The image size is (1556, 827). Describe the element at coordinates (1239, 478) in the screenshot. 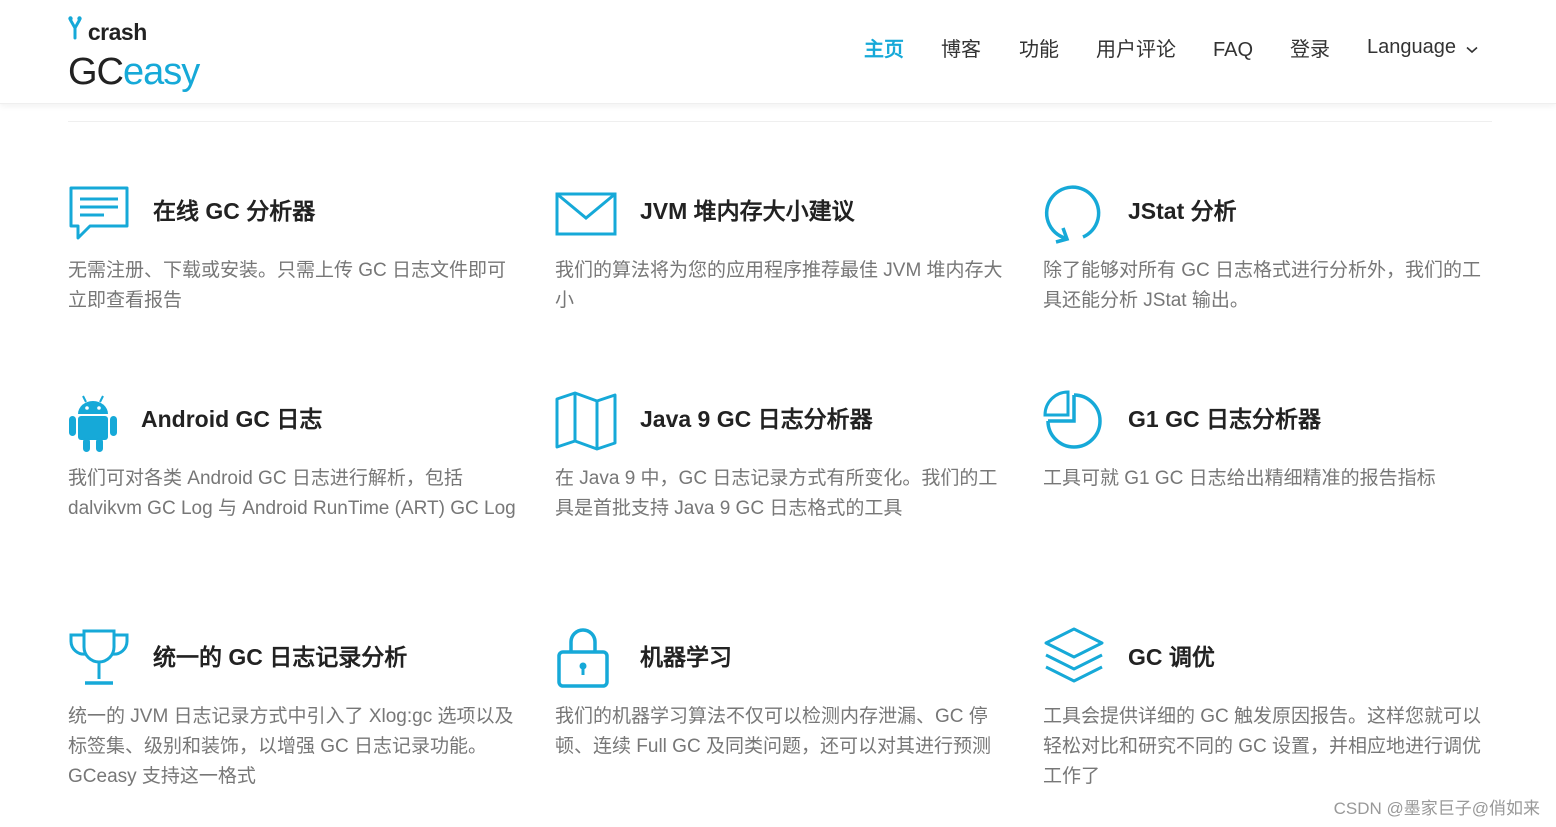

I see `feature-description: 工具可就 G1 GC 日志给出精细精准的报告指标` at that location.